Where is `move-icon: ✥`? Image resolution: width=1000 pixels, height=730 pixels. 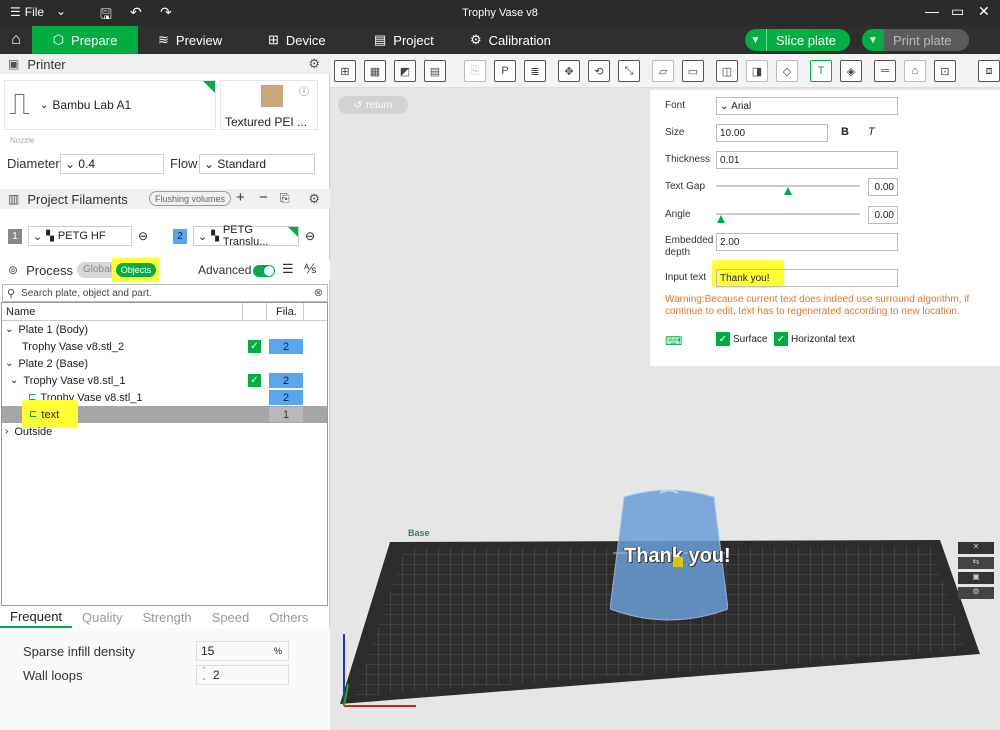 move-icon: ✥ is located at coordinates (569, 71).